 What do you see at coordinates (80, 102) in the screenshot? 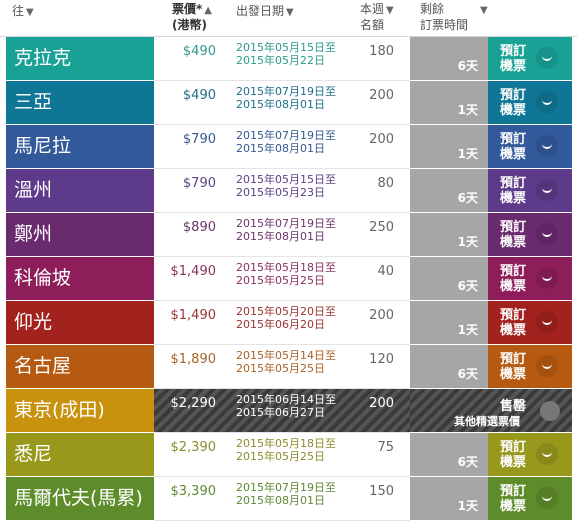
I see `destination-name: 三亞` at bounding box center [80, 102].